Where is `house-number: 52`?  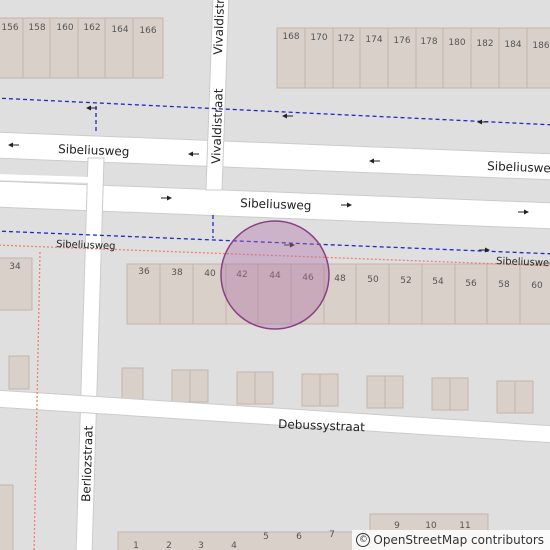
house-number: 52 is located at coordinates (405, 281).